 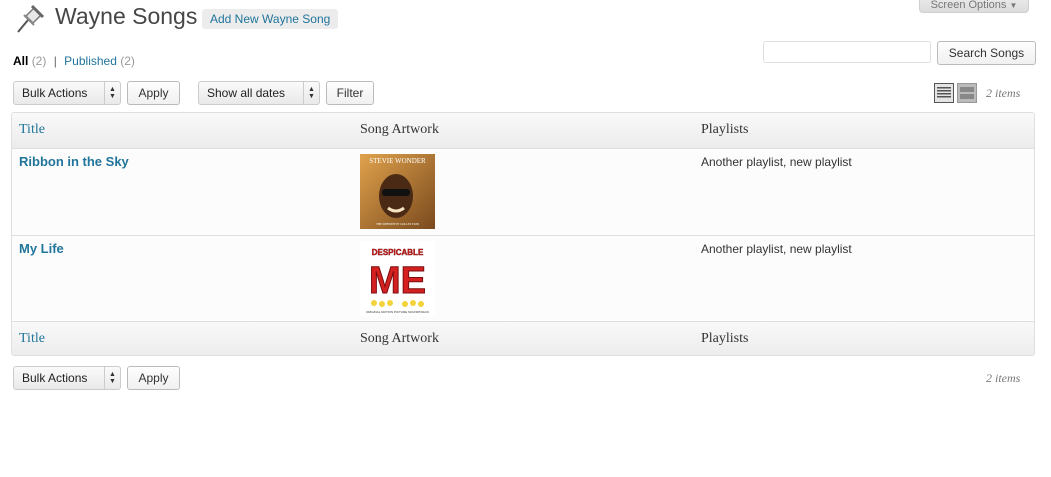 I want to click on column-playlists-header: Playlists, so click(x=725, y=129).